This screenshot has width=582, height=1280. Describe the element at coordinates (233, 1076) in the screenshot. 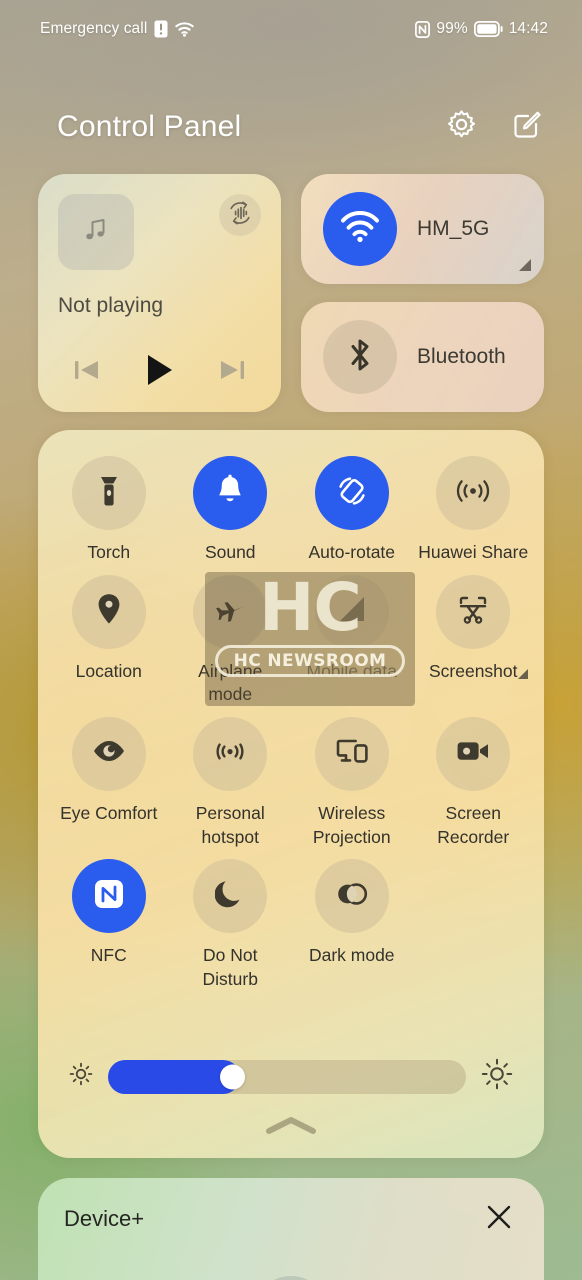

I see `brightness-knob` at that location.